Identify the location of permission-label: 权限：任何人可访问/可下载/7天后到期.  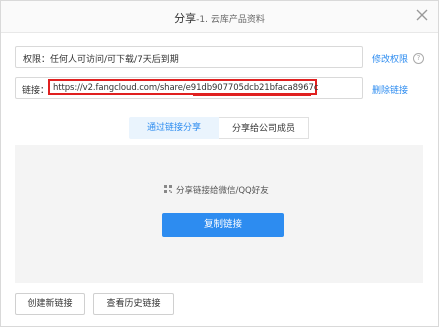
(101, 60).